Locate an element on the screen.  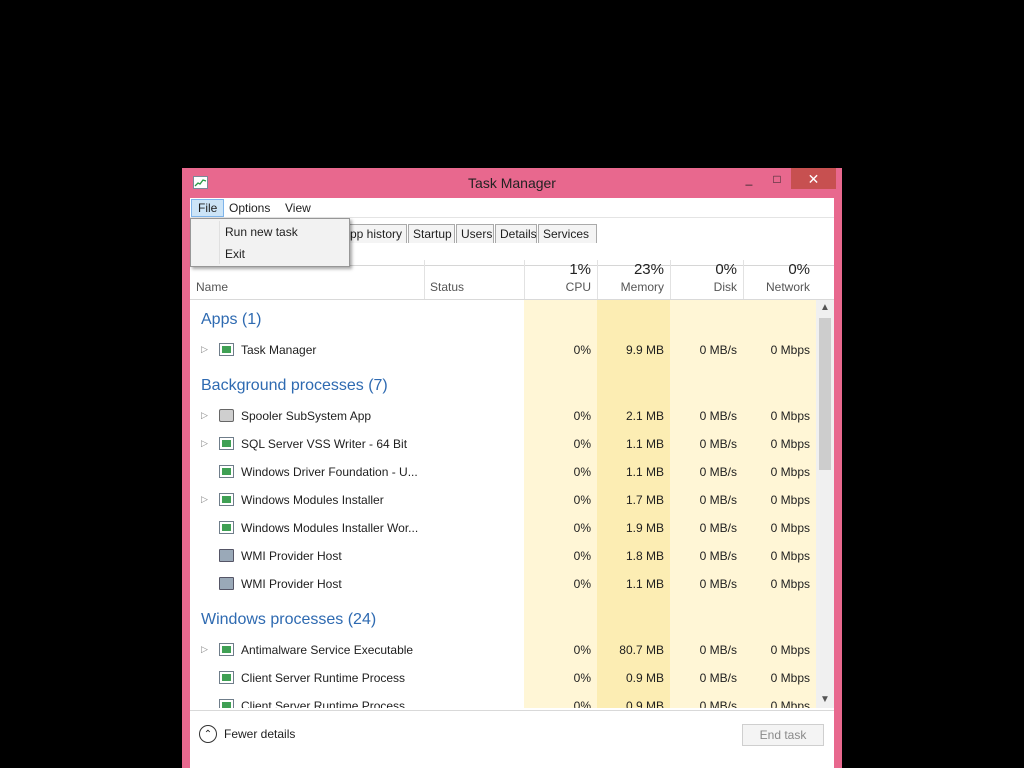
scroll-up-arrow-icon: ▲ is located at coordinates (825, 308).